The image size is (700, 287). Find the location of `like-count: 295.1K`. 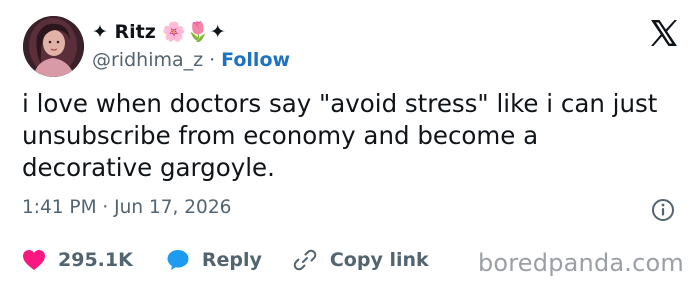

like-count: 295.1K is located at coordinates (95, 260).